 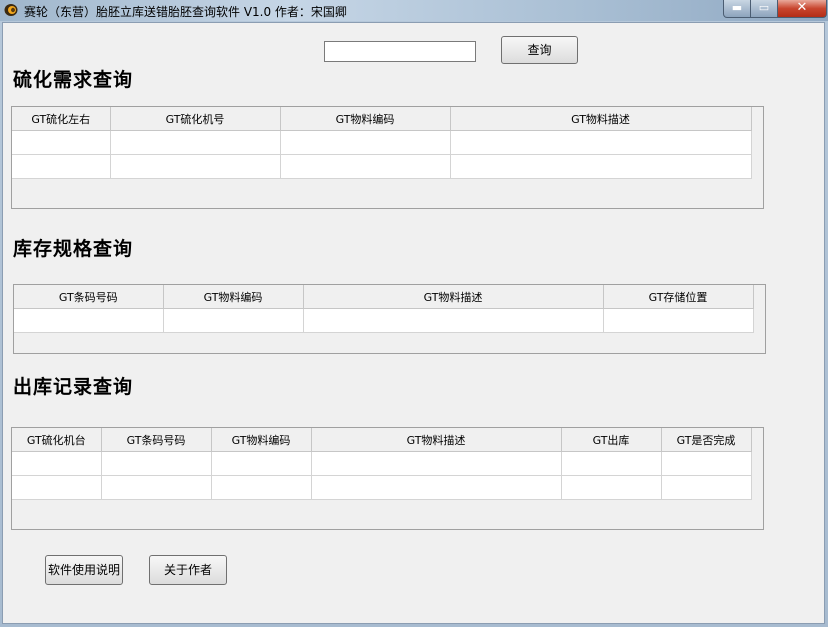 What do you see at coordinates (706, 440) in the screenshot?
I see `column-header: GT是否完成` at bounding box center [706, 440].